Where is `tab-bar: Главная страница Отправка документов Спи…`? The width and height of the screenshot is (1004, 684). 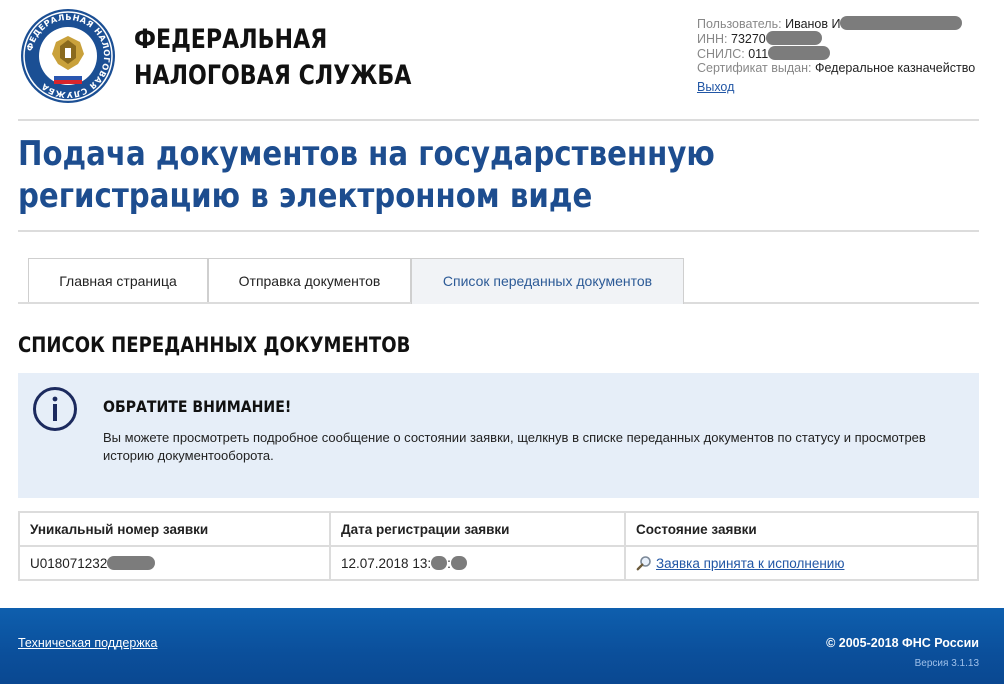 tab-bar: Главная страница Отправка документов Спи… is located at coordinates (498, 281).